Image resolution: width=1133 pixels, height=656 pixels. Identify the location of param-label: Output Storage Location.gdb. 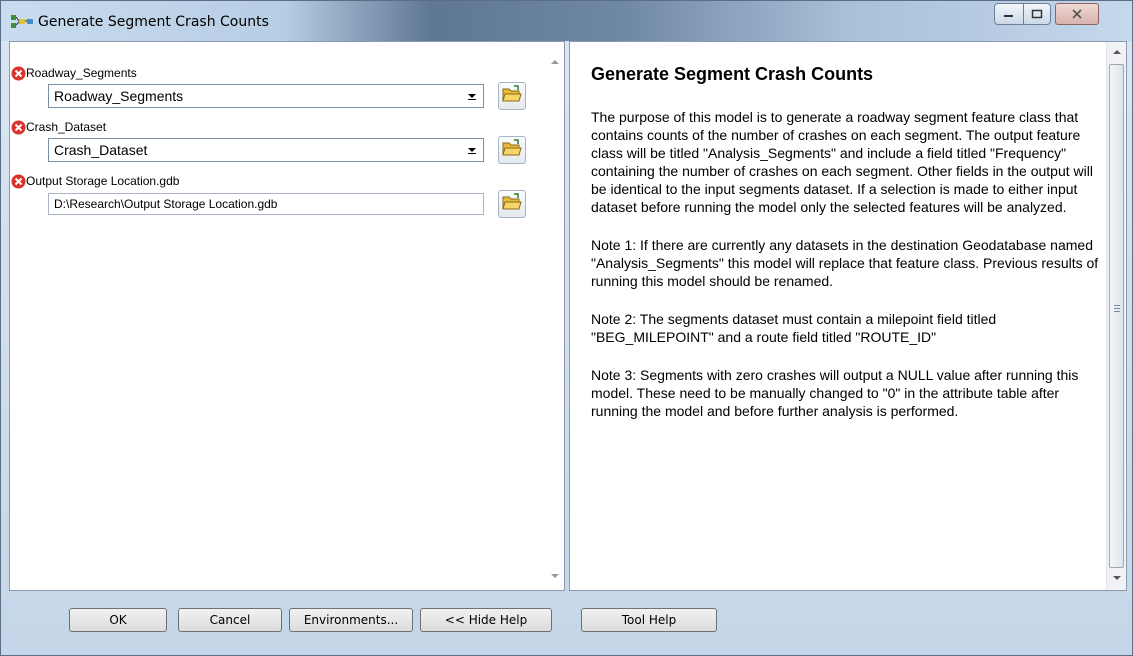
(103, 181).